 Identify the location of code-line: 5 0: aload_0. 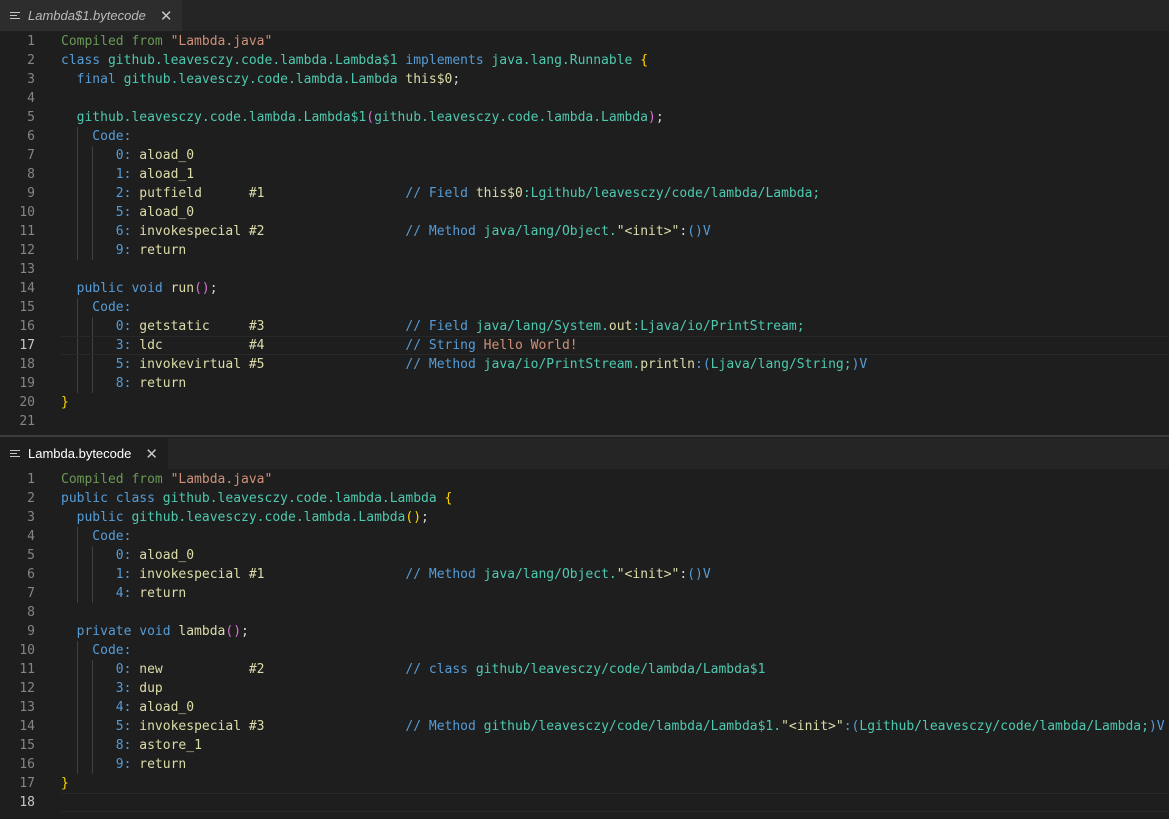
(584, 555).